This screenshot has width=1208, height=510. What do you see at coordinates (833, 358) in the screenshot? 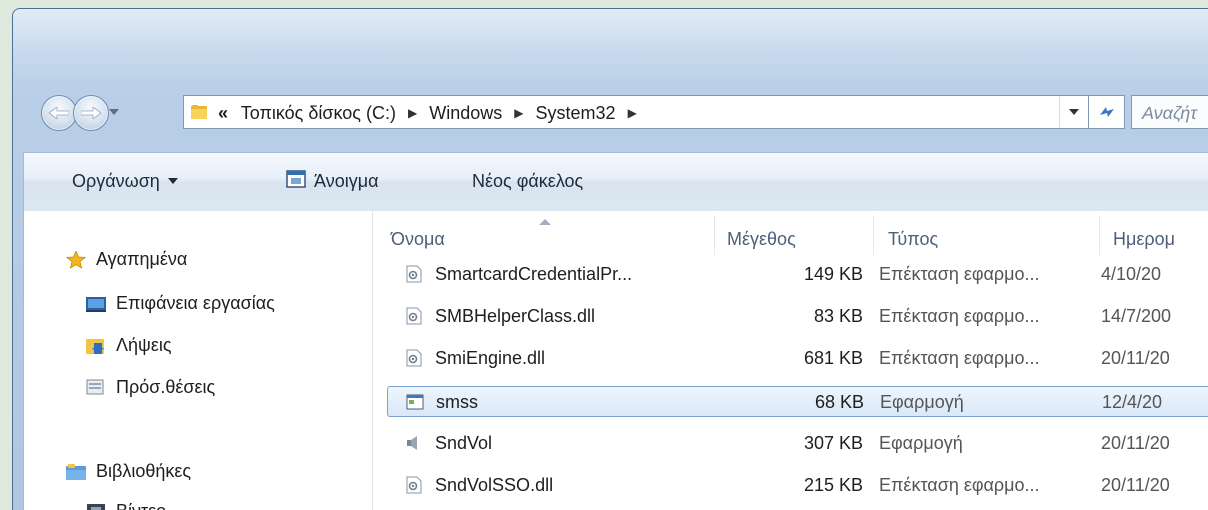
I see `file-size: 681 KB` at bounding box center [833, 358].